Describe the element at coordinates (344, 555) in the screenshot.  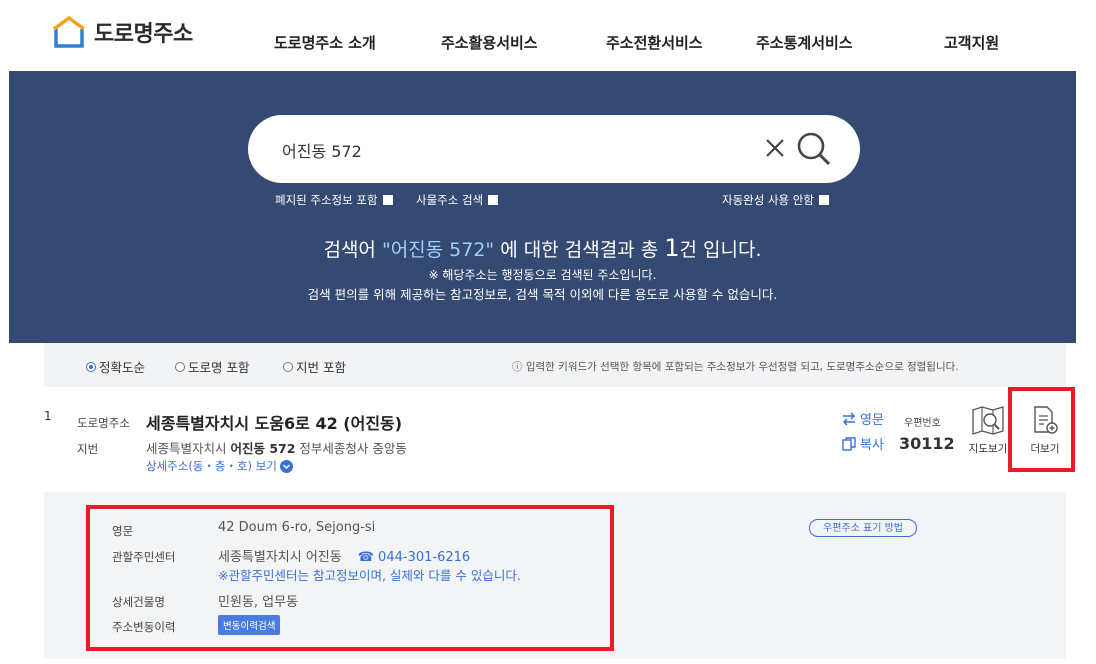
I see `community-center: 세종특별자치시 어진동 ☎ 044-301-6216` at that location.